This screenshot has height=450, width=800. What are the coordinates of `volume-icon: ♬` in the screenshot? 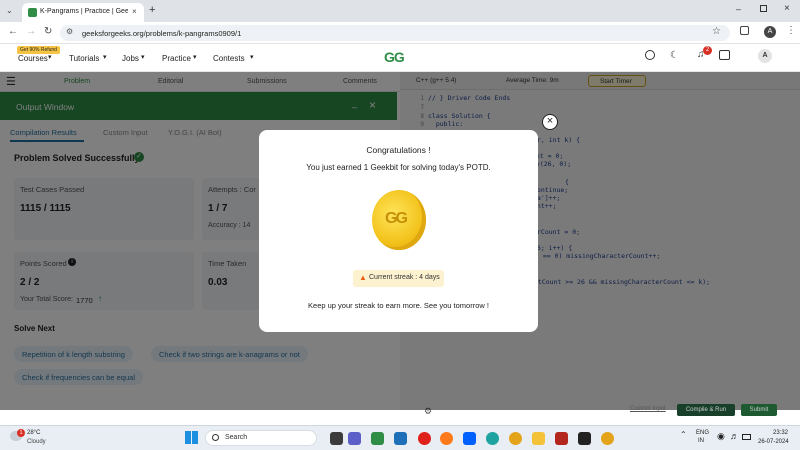 It's located at (734, 436).